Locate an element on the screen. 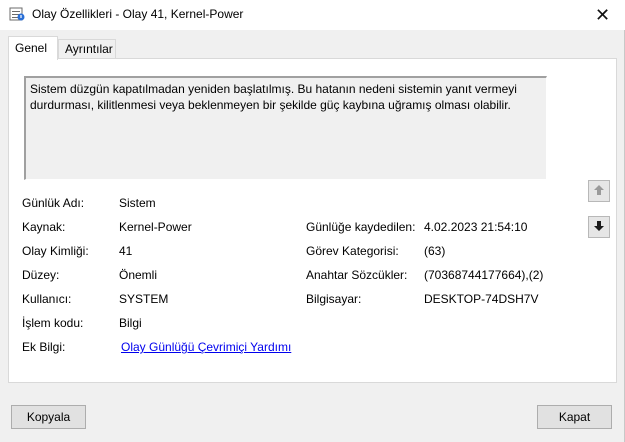 This screenshot has height=442, width=625. copy-button: Kopyala is located at coordinates (48, 417).